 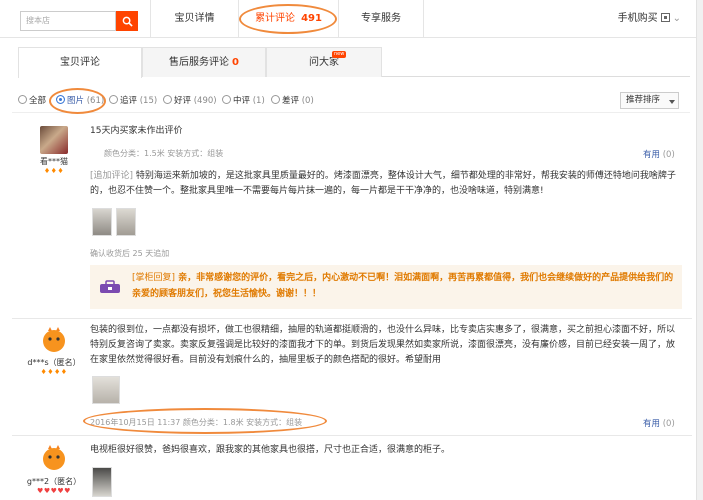 I want to click on sort-dropdown: 推荐排序, so click(x=643, y=100).